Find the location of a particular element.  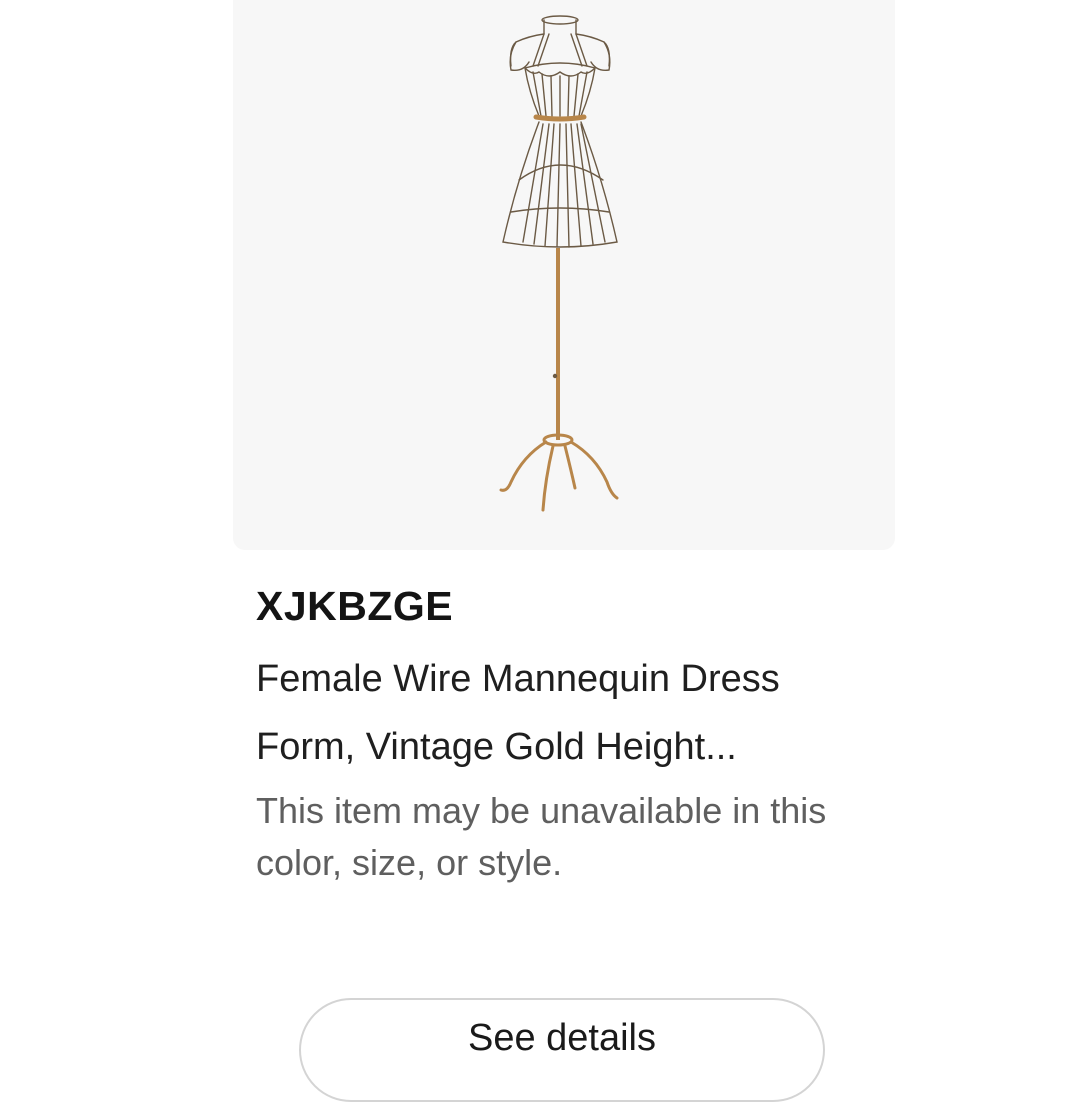

product-brand: XJKBZGE is located at coordinates (355, 606).